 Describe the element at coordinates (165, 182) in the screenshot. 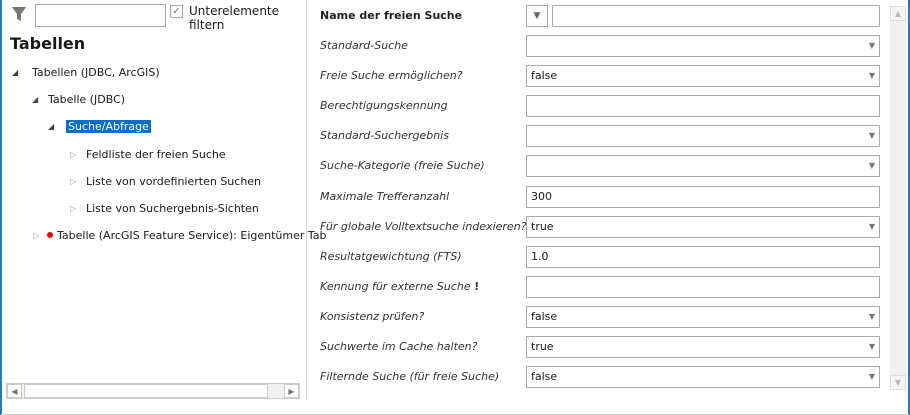

I see `tree-node: ▷ Liste von vordefinierten Suchen` at that location.